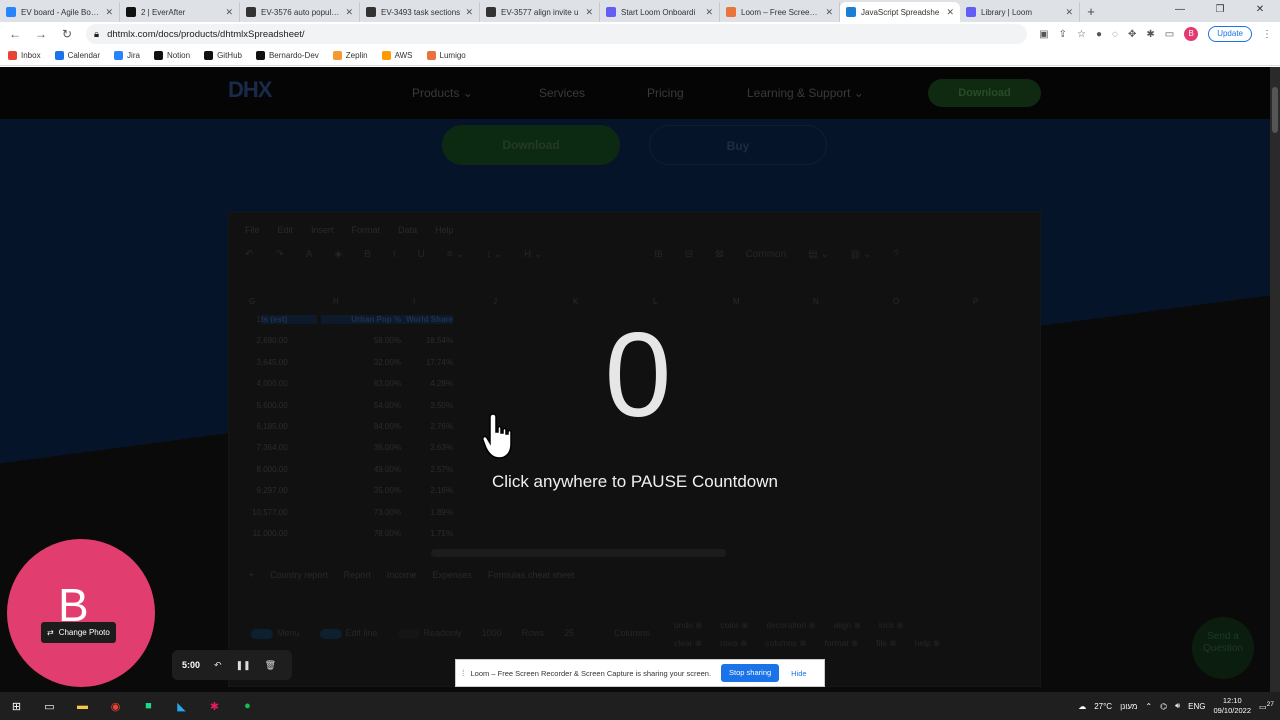 The width and height of the screenshot is (1280, 720). I want to click on cell: 1.71%, so click(427, 533).